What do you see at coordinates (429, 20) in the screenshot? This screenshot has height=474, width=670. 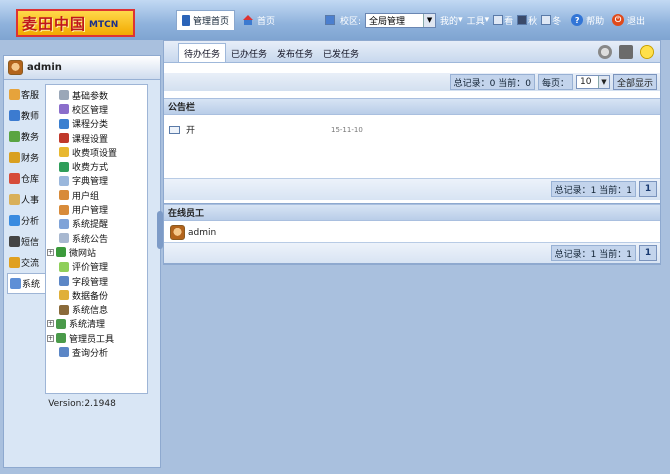 I see `chevron-down-icon: ▼` at bounding box center [429, 20].